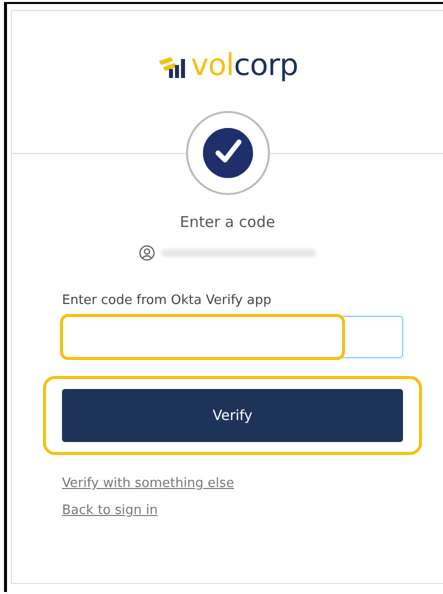 Image resolution: width=443 pixels, height=594 pixels. What do you see at coordinates (227, 153) in the screenshot?
I see `check-icon` at bounding box center [227, 153].